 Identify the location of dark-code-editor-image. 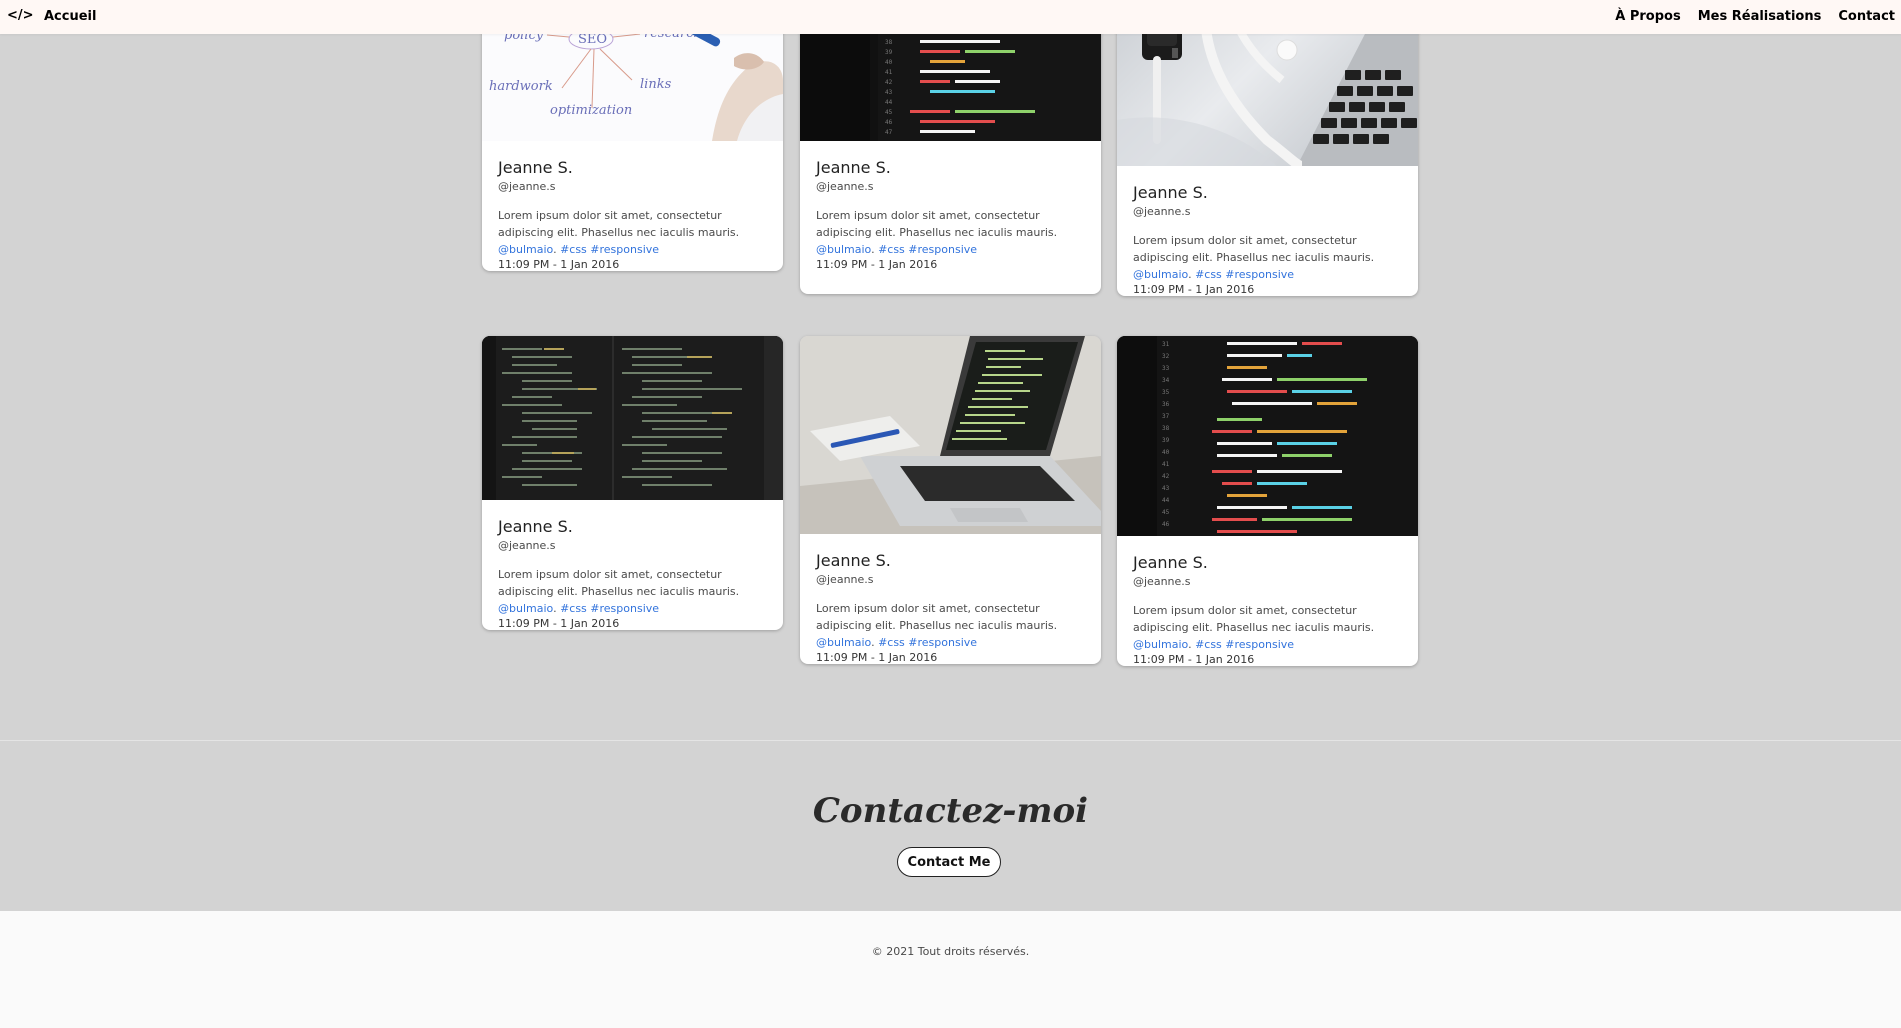
(632, 418).